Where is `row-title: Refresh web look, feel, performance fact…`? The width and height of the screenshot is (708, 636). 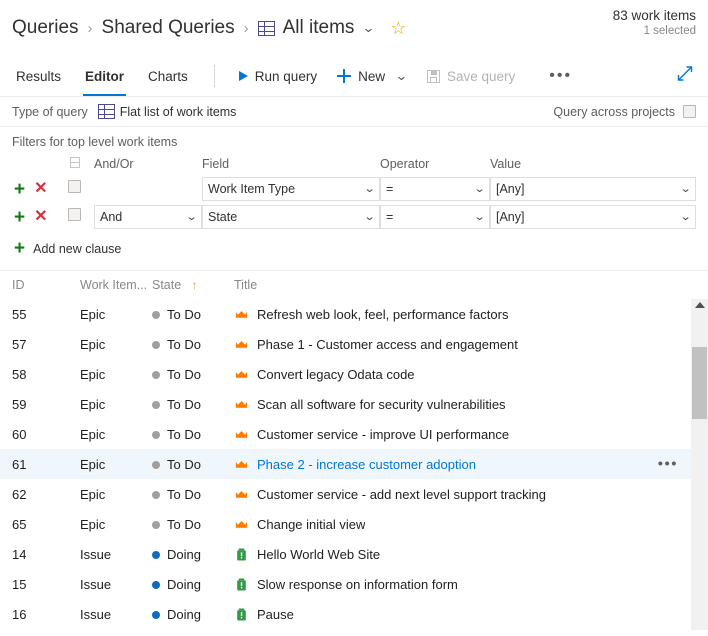
row-title: Refresh web look, feel, performance fact… is located at coordinates (465, 314).